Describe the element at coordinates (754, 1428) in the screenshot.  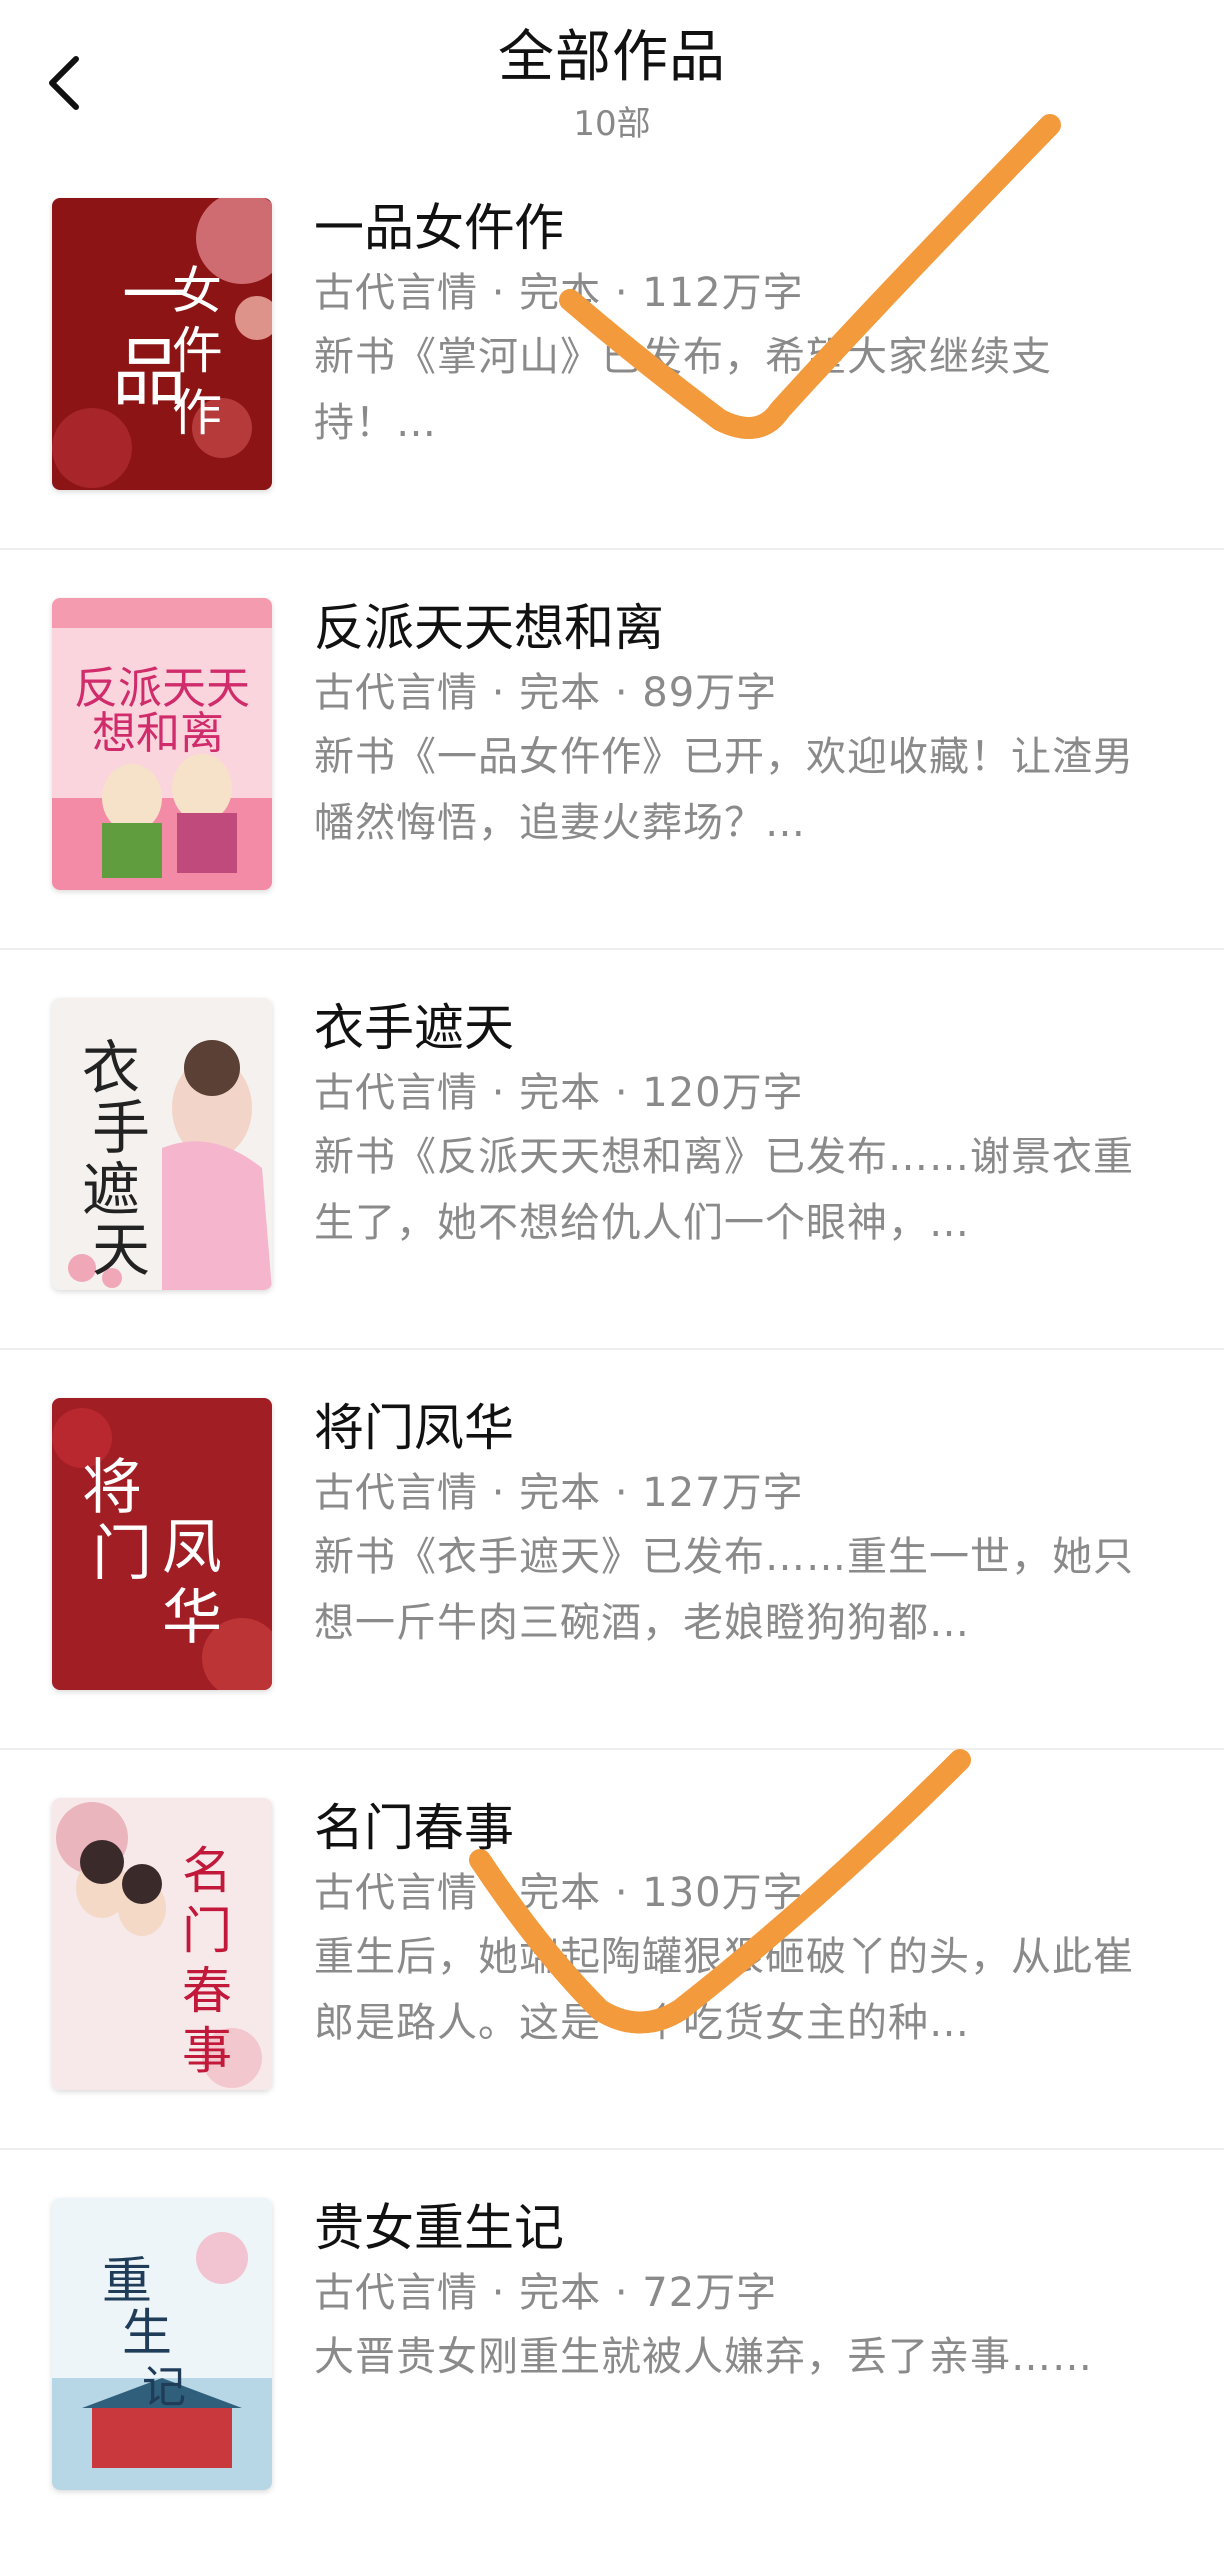
I see `book-title: 将门凤华` at that location.